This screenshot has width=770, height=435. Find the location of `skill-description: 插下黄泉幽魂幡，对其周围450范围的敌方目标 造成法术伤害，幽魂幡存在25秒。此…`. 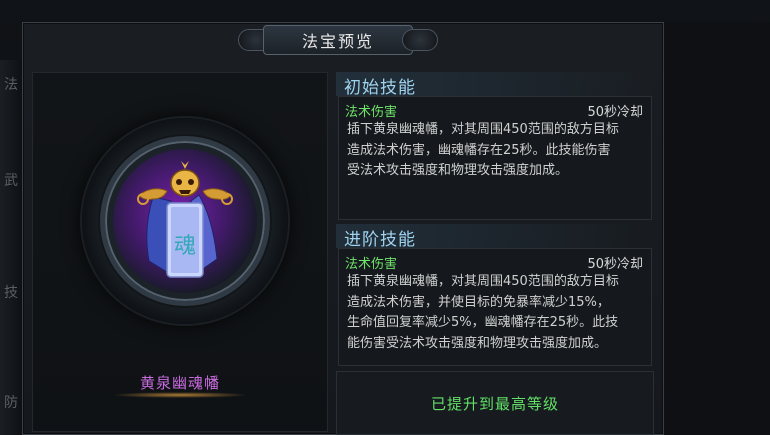

skill-description: 插下黄泉幽魂幡，对其周围450范围的敌方目标 造成法术伤害，幽魂幡存在25秒。此… is located at coordinates (496, 151).